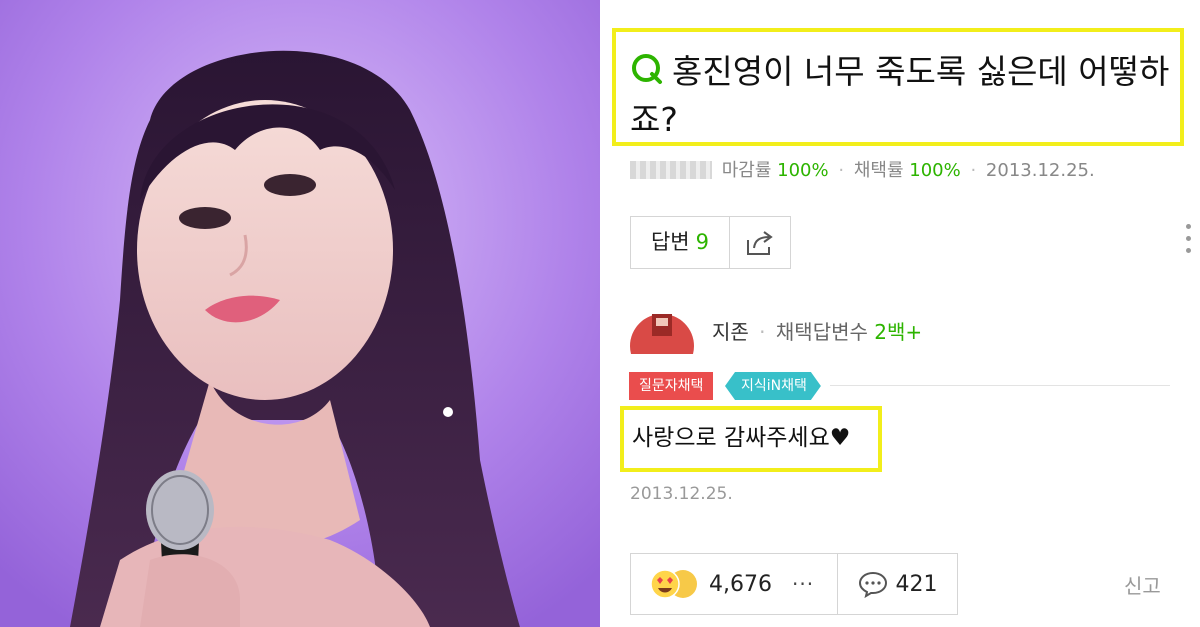 The image size is (1200, 627). I want to click on share-icon, so click(760, 242).